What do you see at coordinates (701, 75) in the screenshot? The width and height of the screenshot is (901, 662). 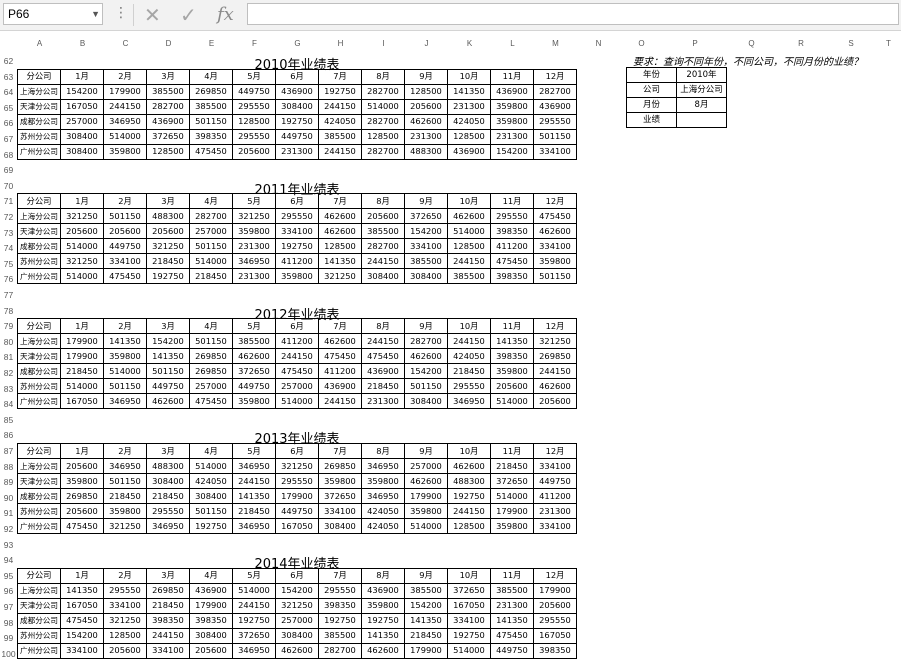 I see `query-value-cell: 2010年` at bounding box center [701, 75].